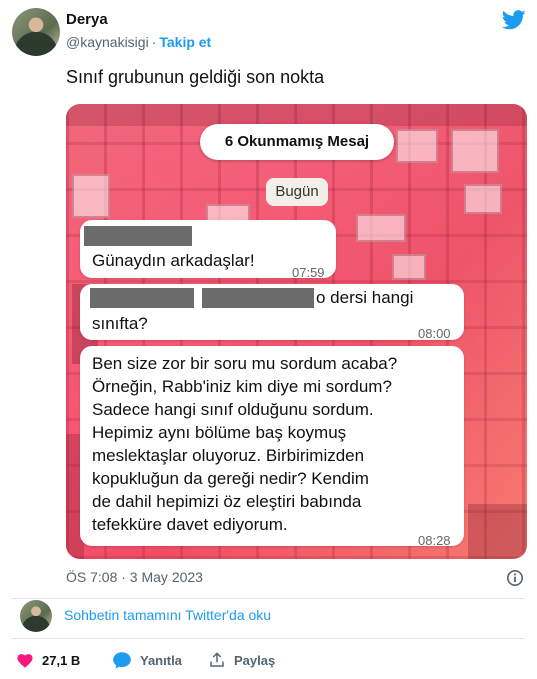 The image size is (537, 679). Describe the element at coordinates (434, 540) in the screenshot. I see `message-time: 08:28` at that location.